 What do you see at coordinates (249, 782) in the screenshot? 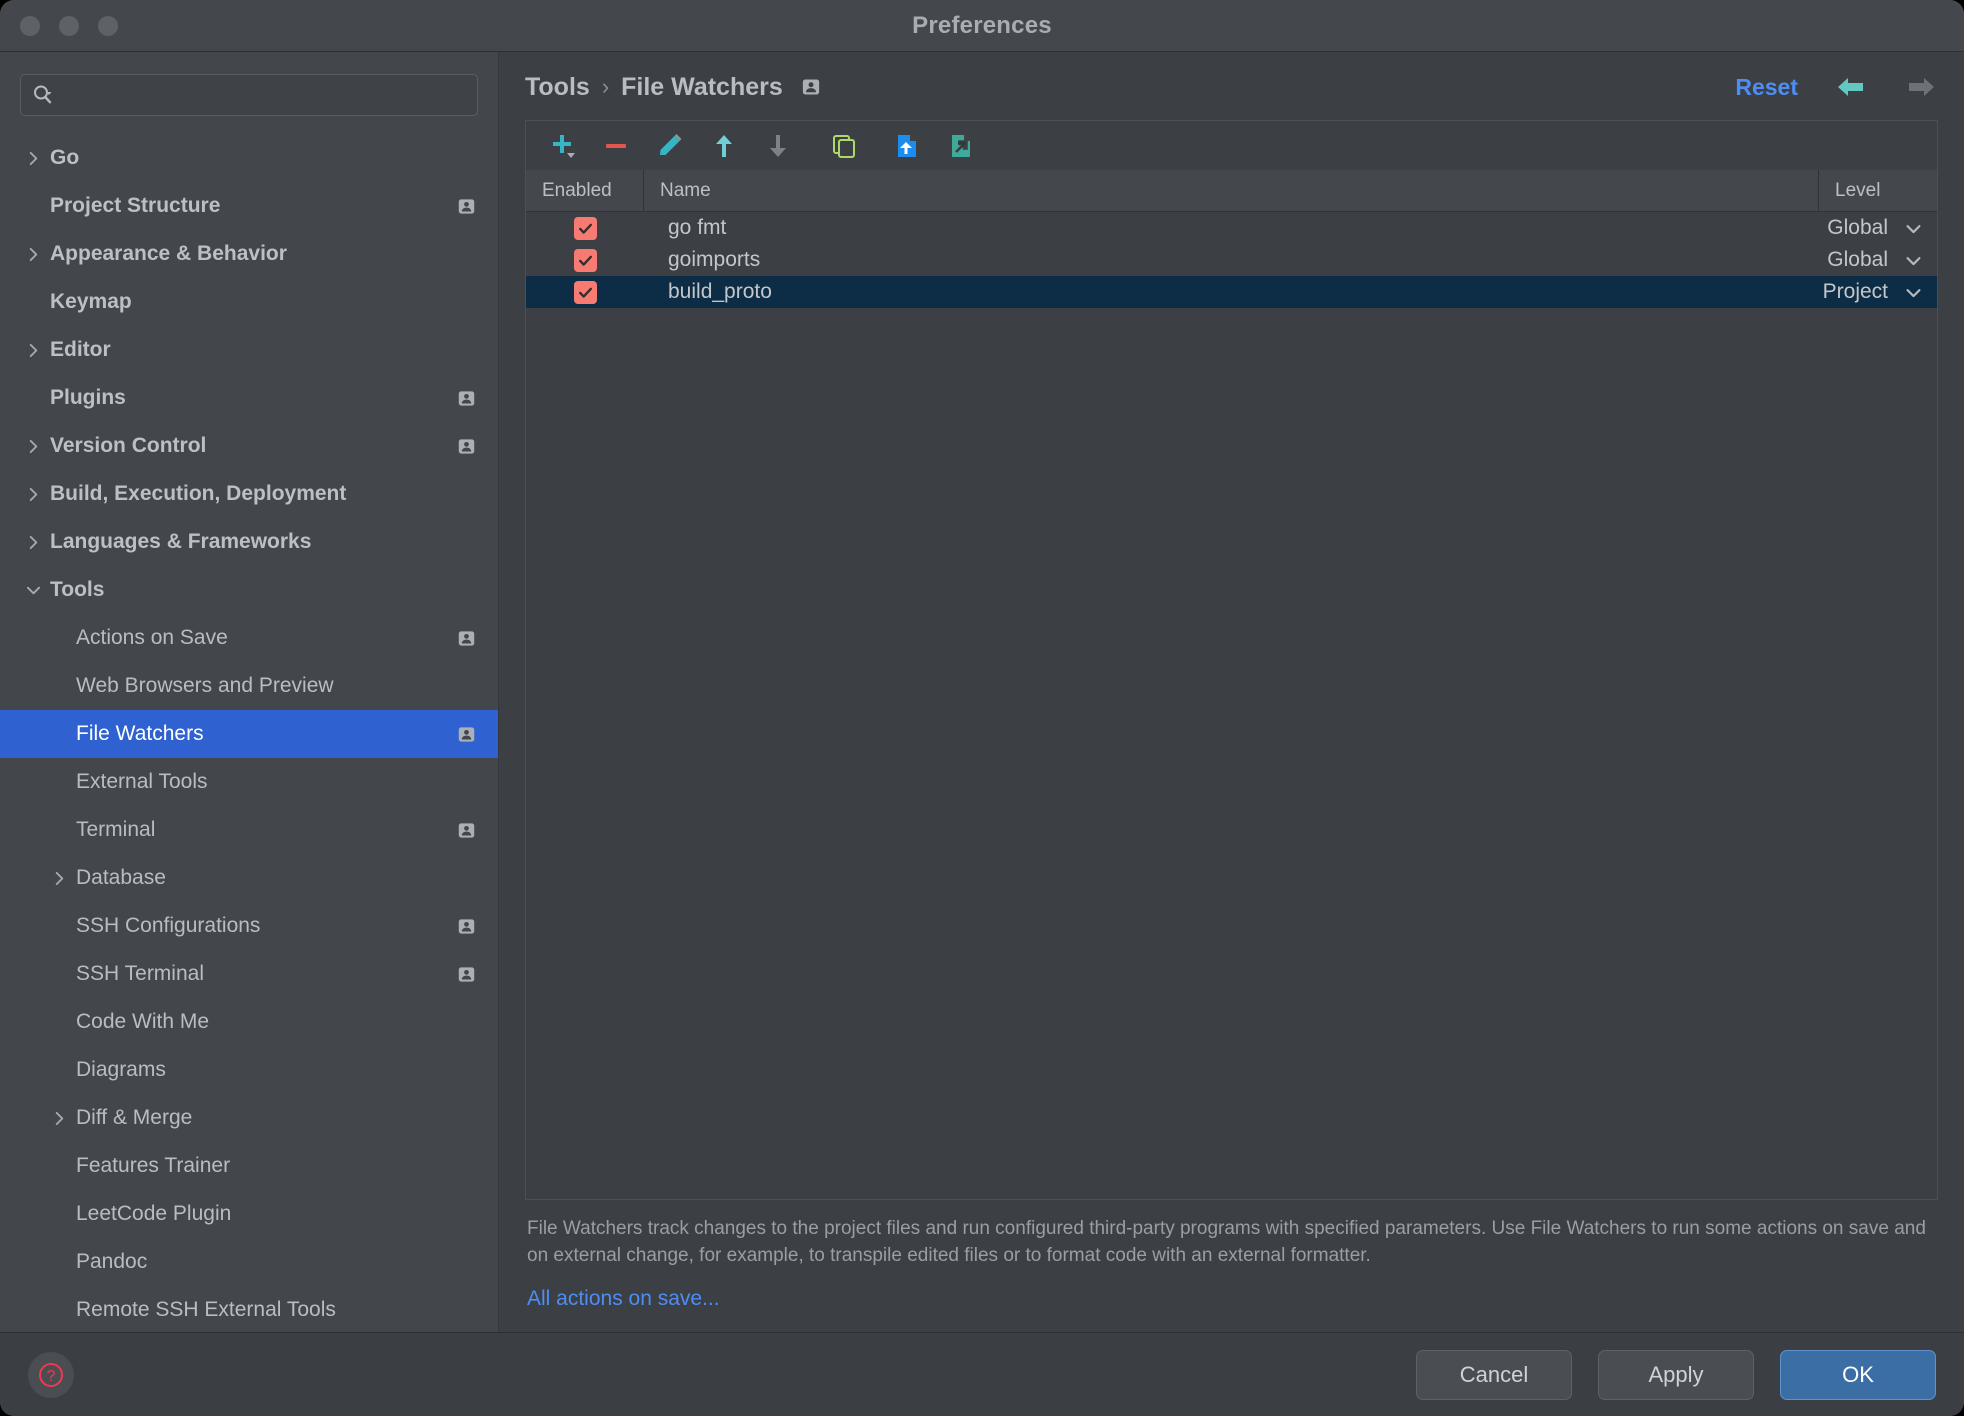
I see `sidebar-item-external-tools: External Tools` at bounding box center [249, 782].